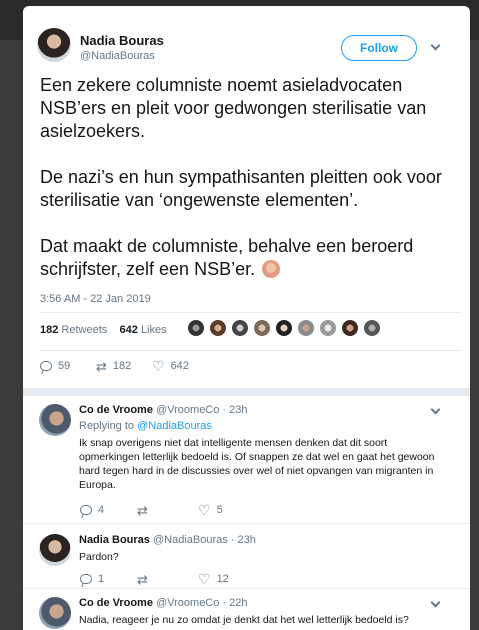  What do you see at coordinates (99, 557) in the screenshot?
I see `reply-text: Pardon?` at bounding box center [99, 557].